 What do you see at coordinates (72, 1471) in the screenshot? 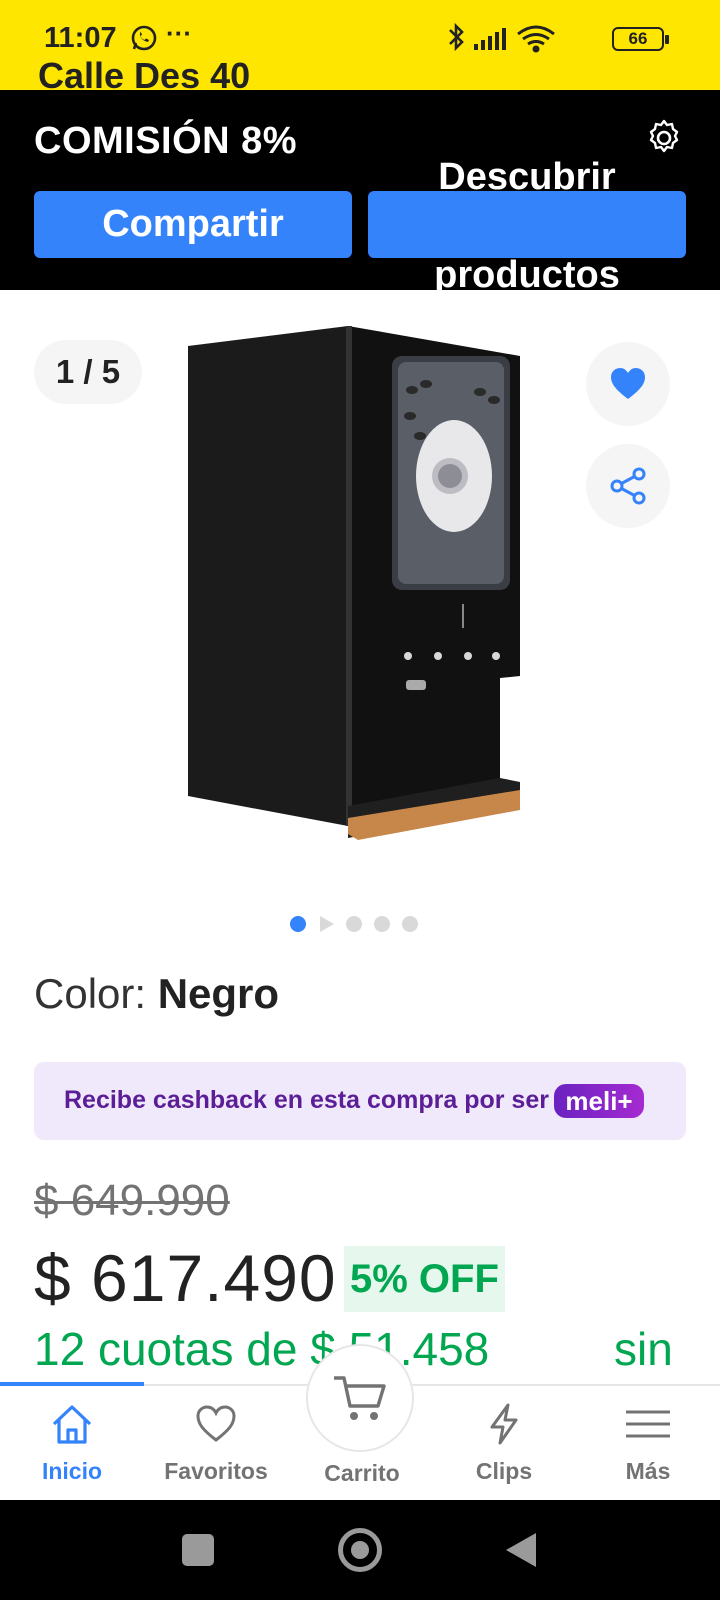
I see `tab-label: Inicio` at bounding box center [72, 1471].